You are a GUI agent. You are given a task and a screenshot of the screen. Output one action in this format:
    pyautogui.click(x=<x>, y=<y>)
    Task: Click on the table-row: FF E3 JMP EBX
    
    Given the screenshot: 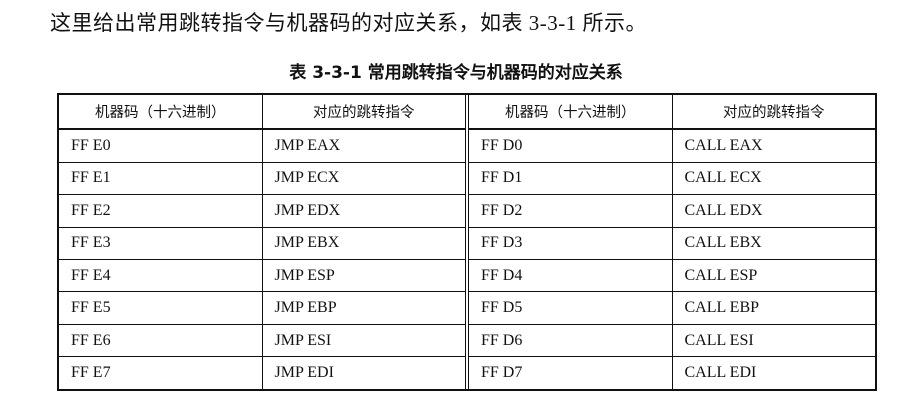 What is the action you would take?
    pyautogui.click(x=262, y=243)
    